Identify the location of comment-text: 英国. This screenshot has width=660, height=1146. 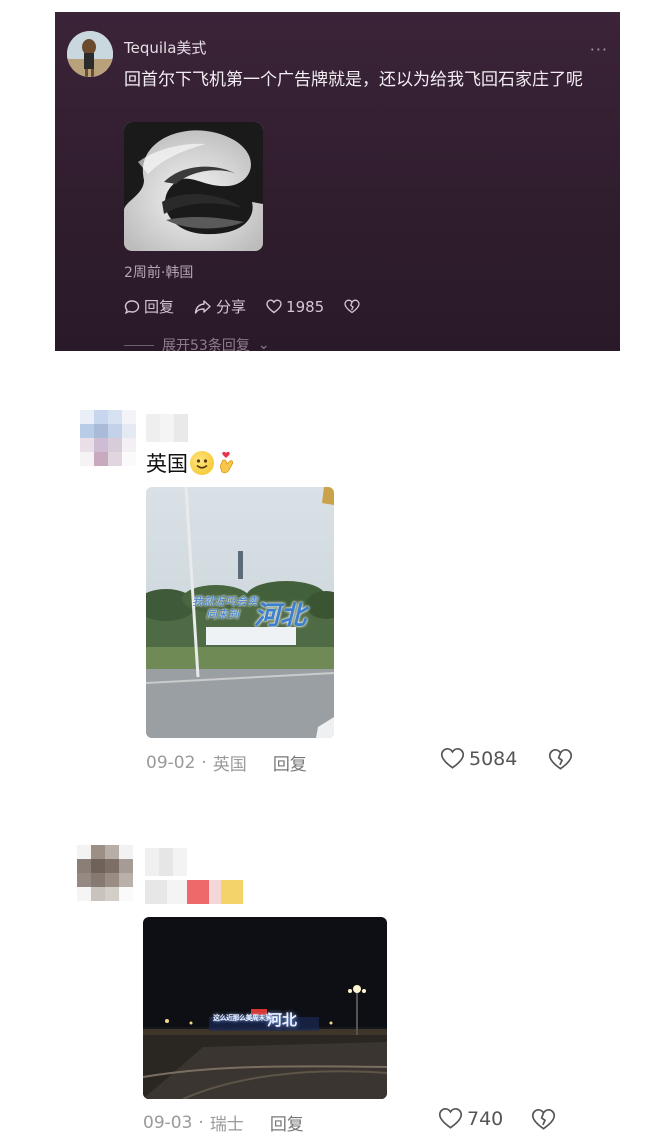
(192, 463).